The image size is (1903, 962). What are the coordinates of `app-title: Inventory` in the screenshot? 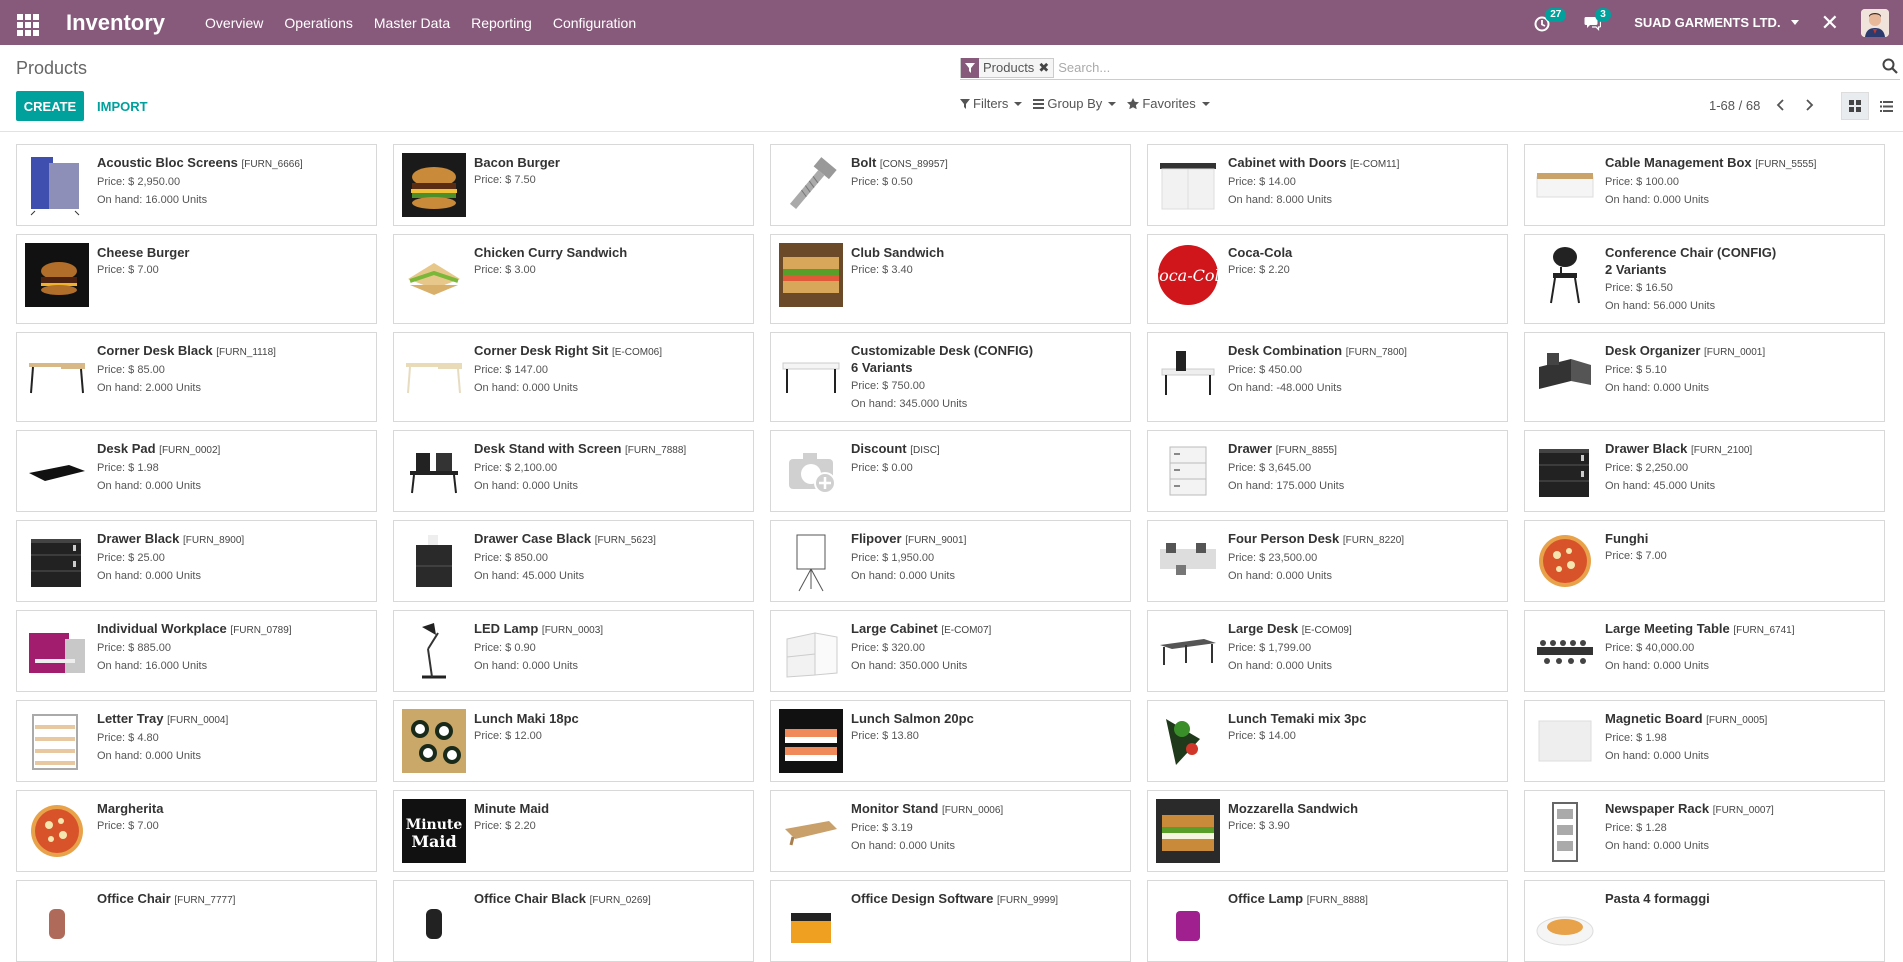 It's located at (115, 23).